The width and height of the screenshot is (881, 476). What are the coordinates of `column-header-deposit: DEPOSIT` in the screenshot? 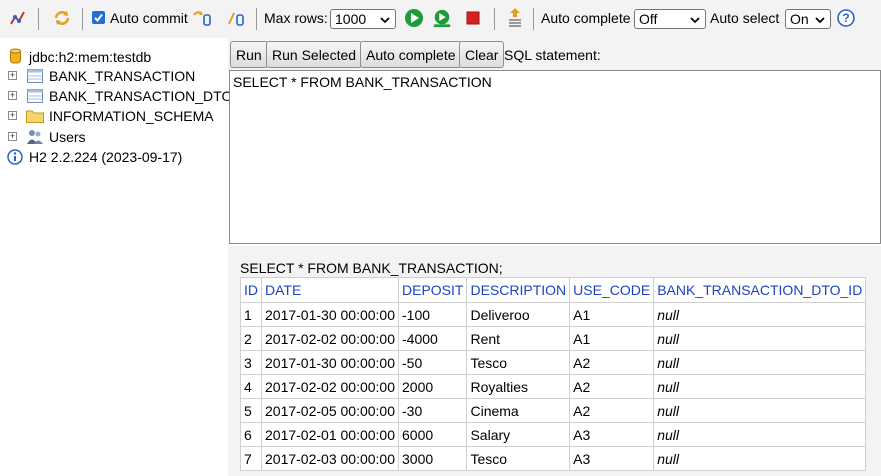 It's located at (432, 290).